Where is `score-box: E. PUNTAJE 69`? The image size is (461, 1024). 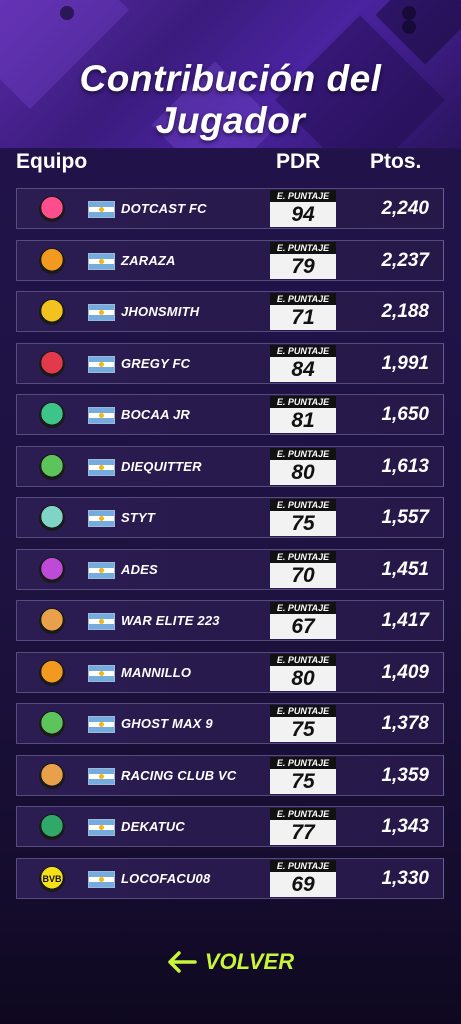 score-box: E. PUNTAJE 69 is located at coordinates (303, 878).